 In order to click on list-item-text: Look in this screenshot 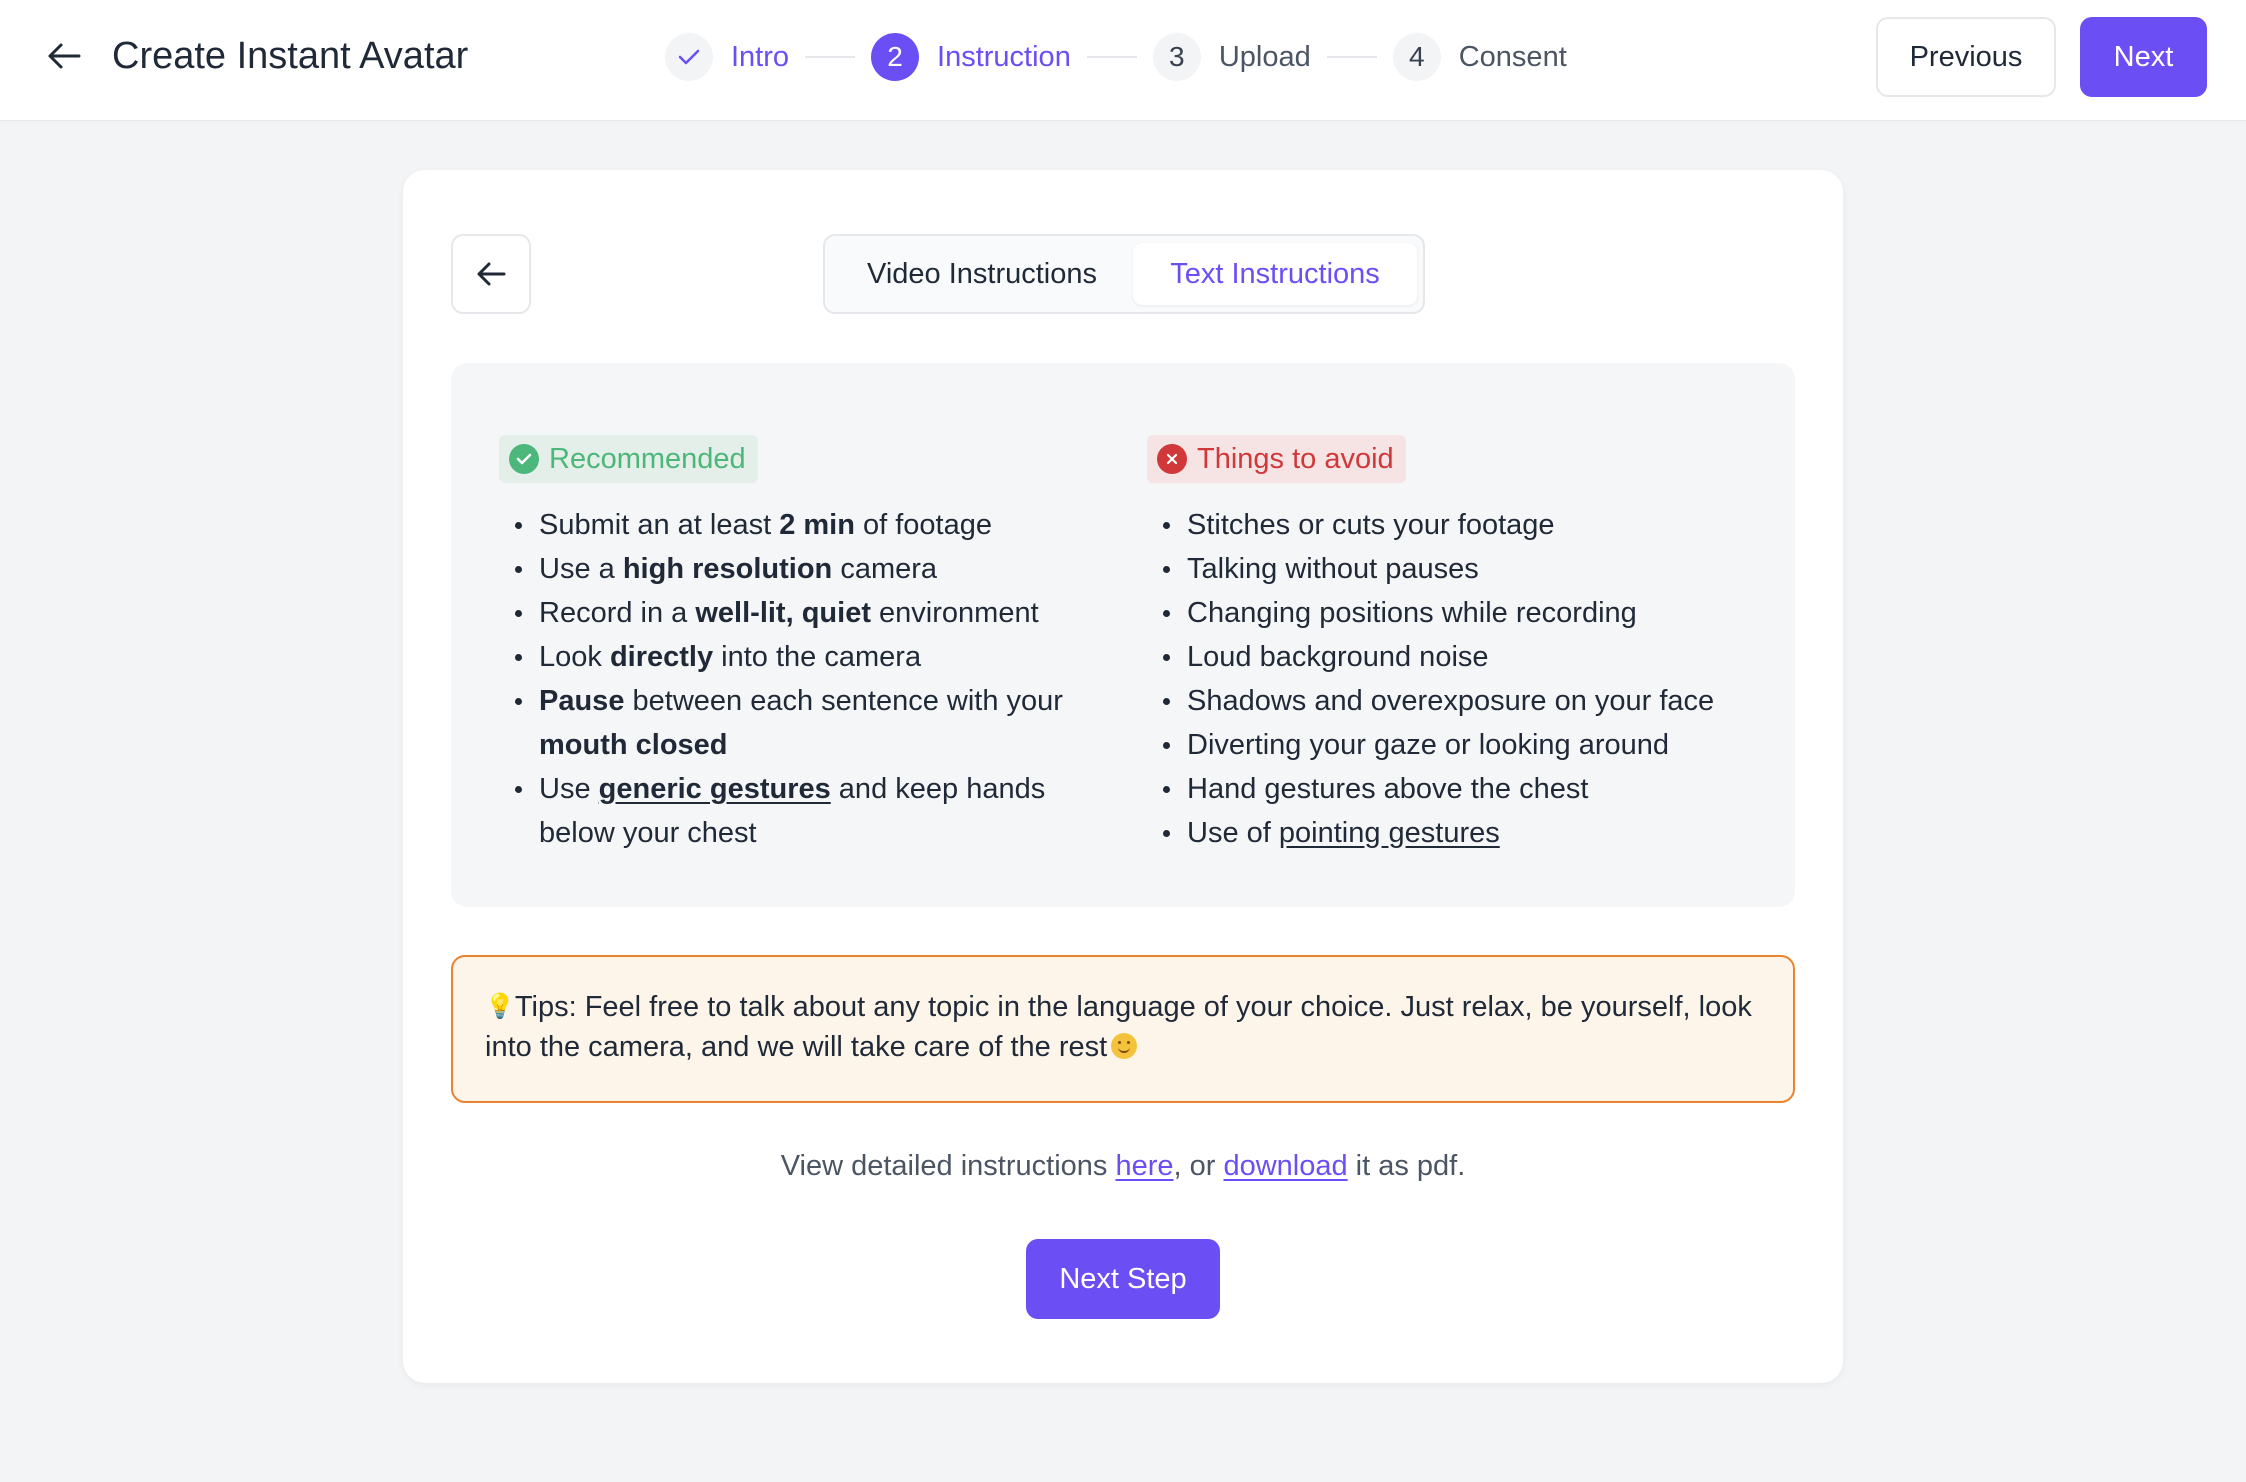, I will do `click(574, 657)`.